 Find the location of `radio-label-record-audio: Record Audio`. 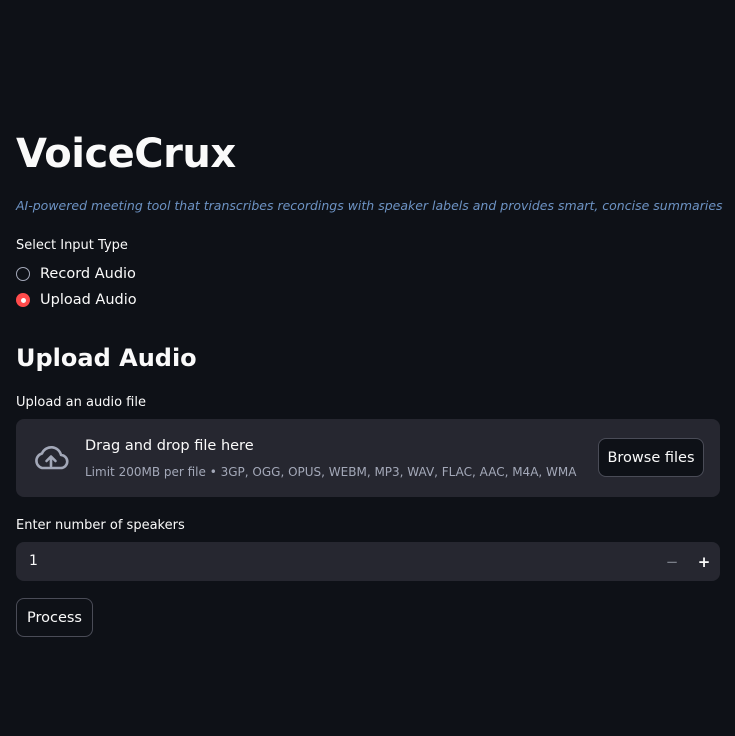

radio-label-record-audio: Record Audio is located at coordinates (88, 274).